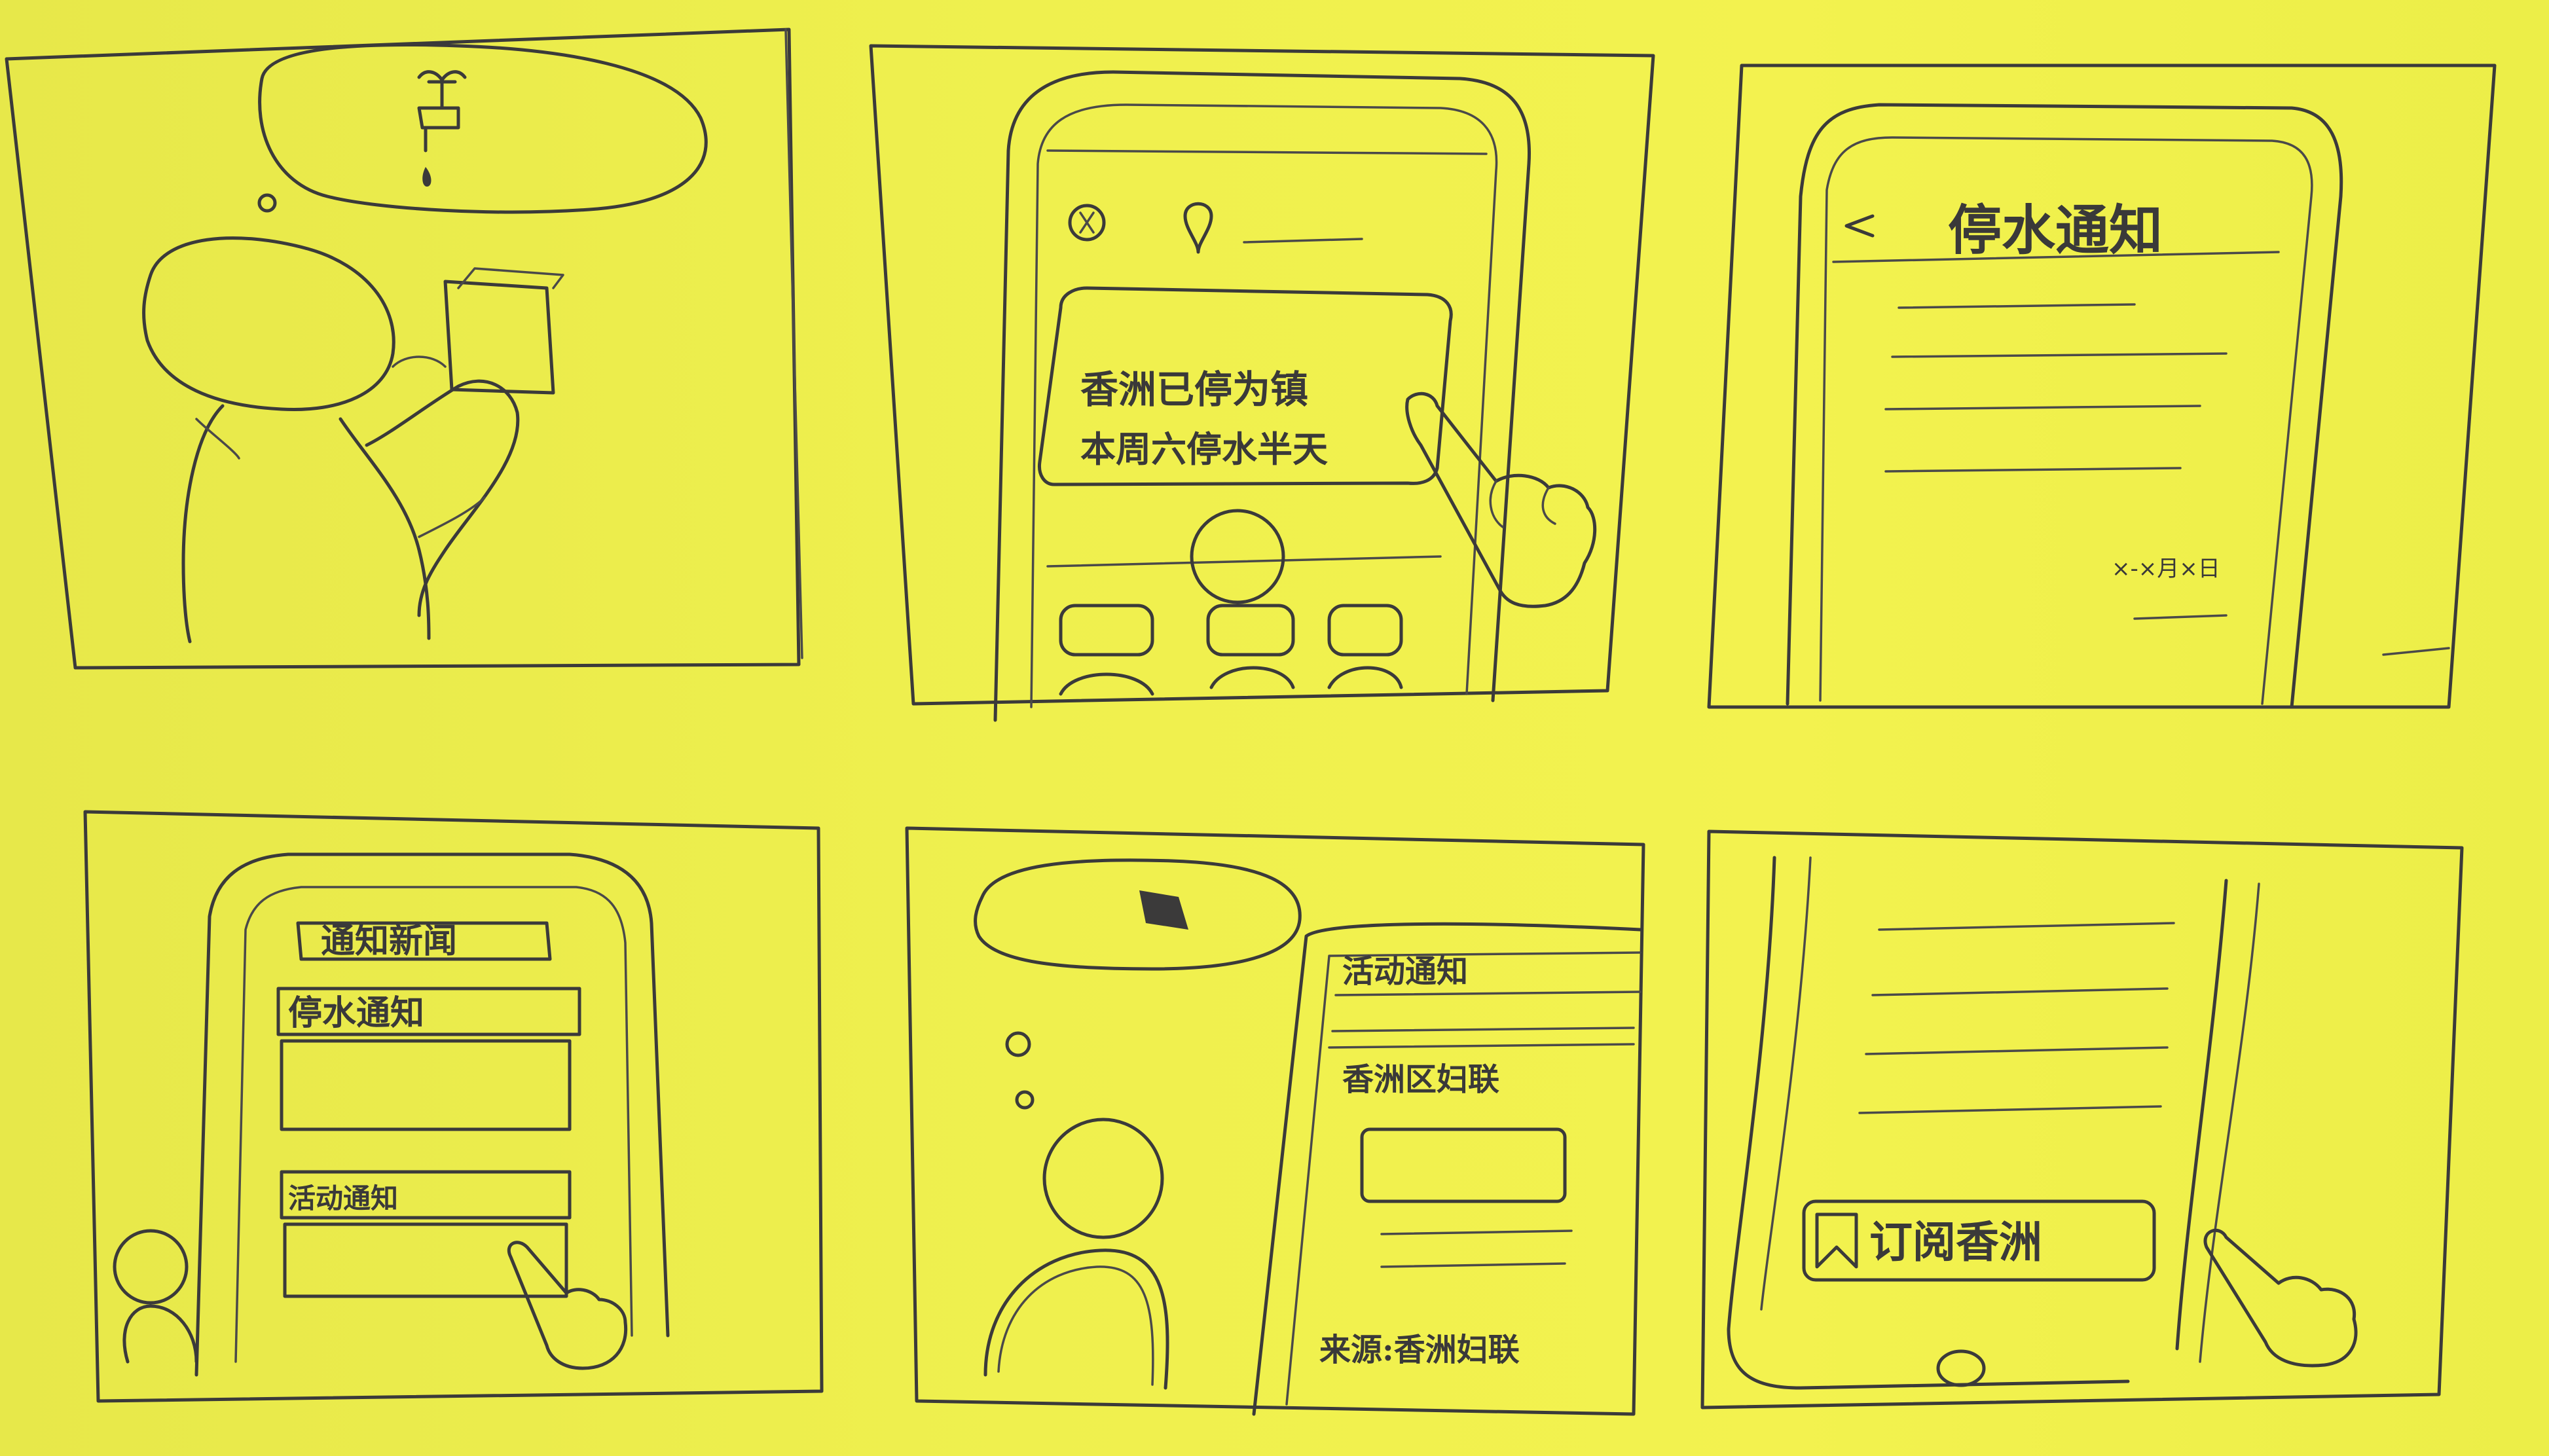 The image size is (2549, 1456). I want to click on subscribe-label: 订阅香洲, so click(1955, 1241).